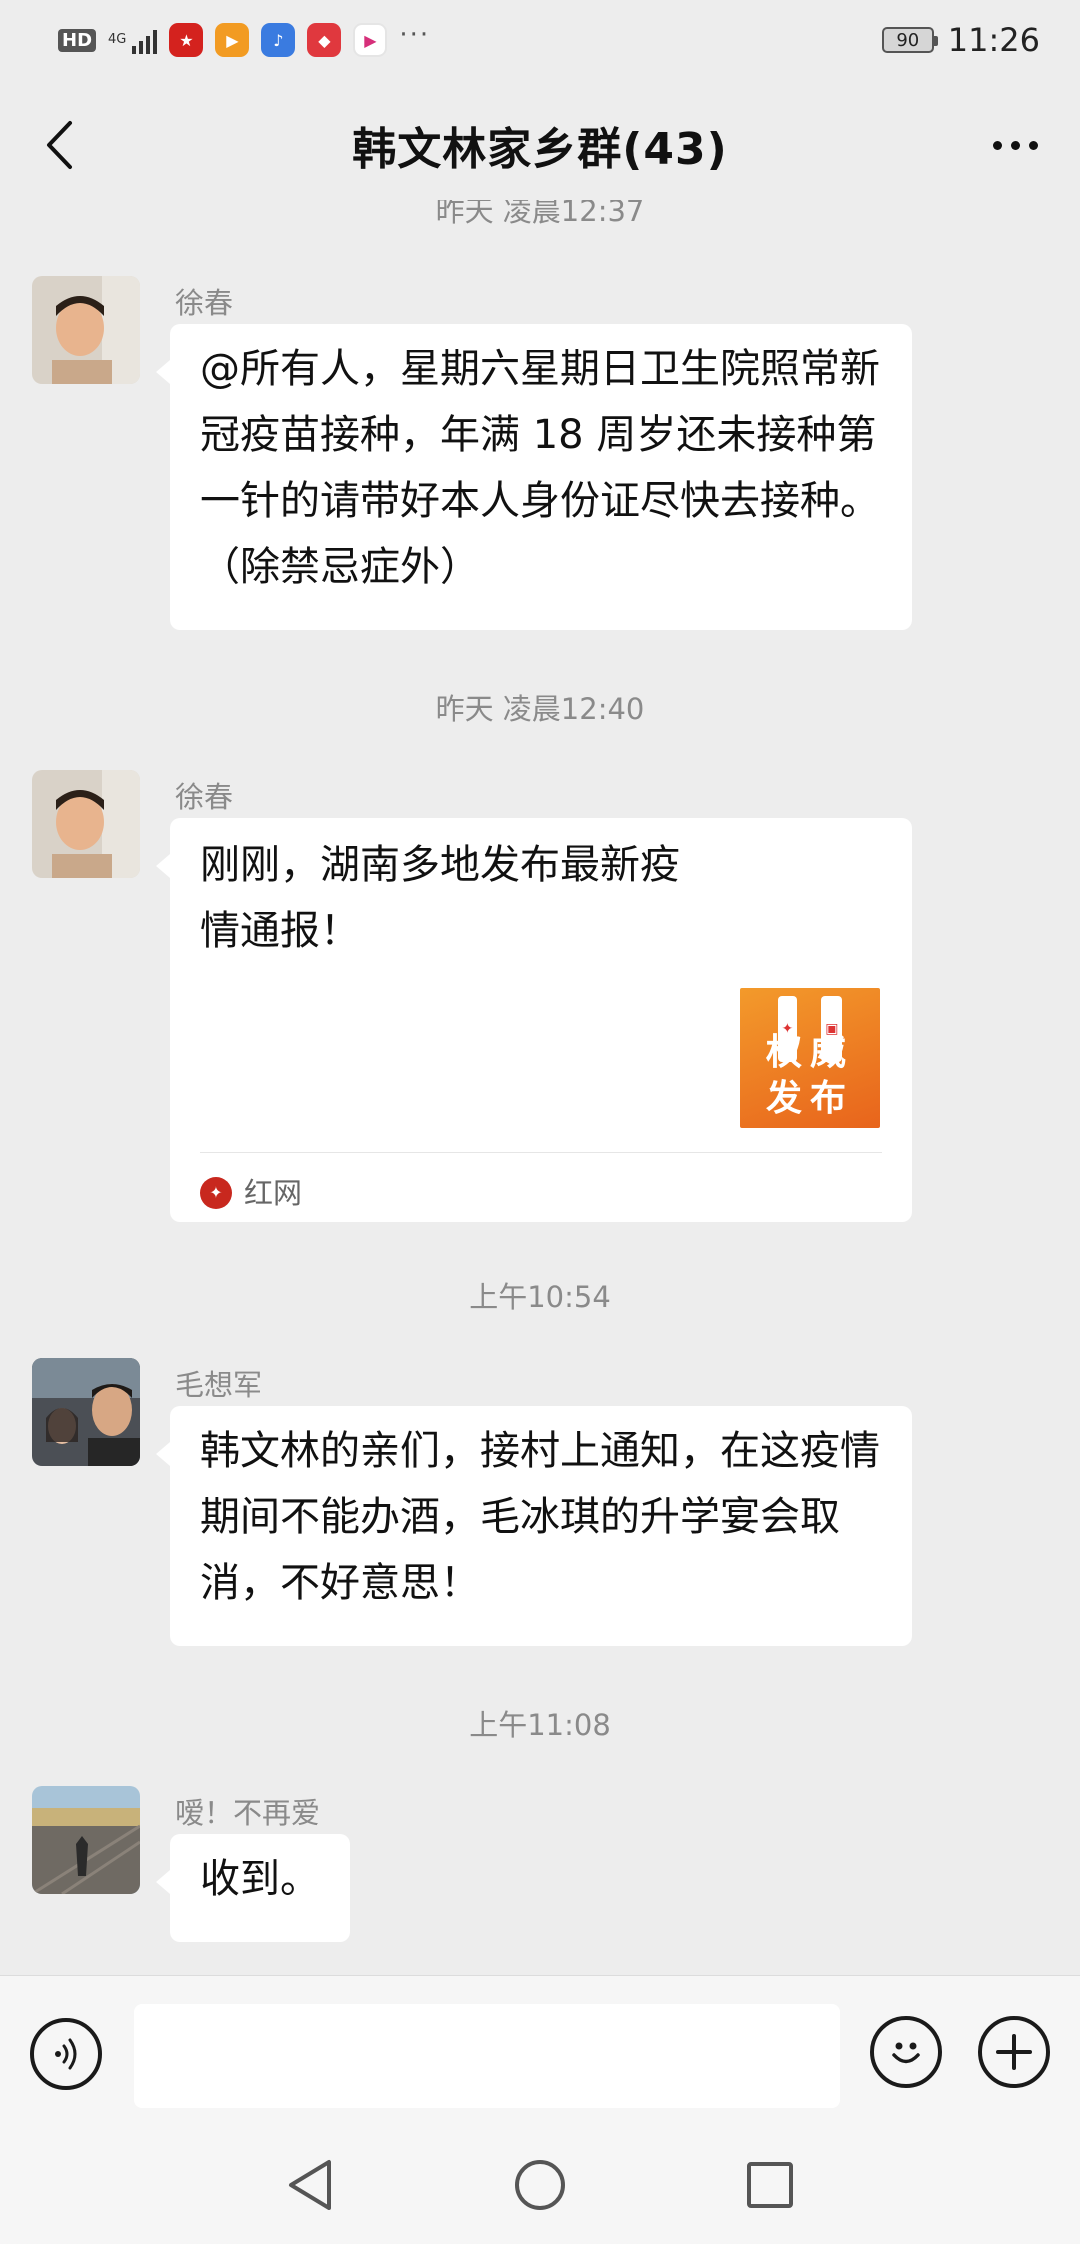  I want to click on input-bar, so click(540, 2050).